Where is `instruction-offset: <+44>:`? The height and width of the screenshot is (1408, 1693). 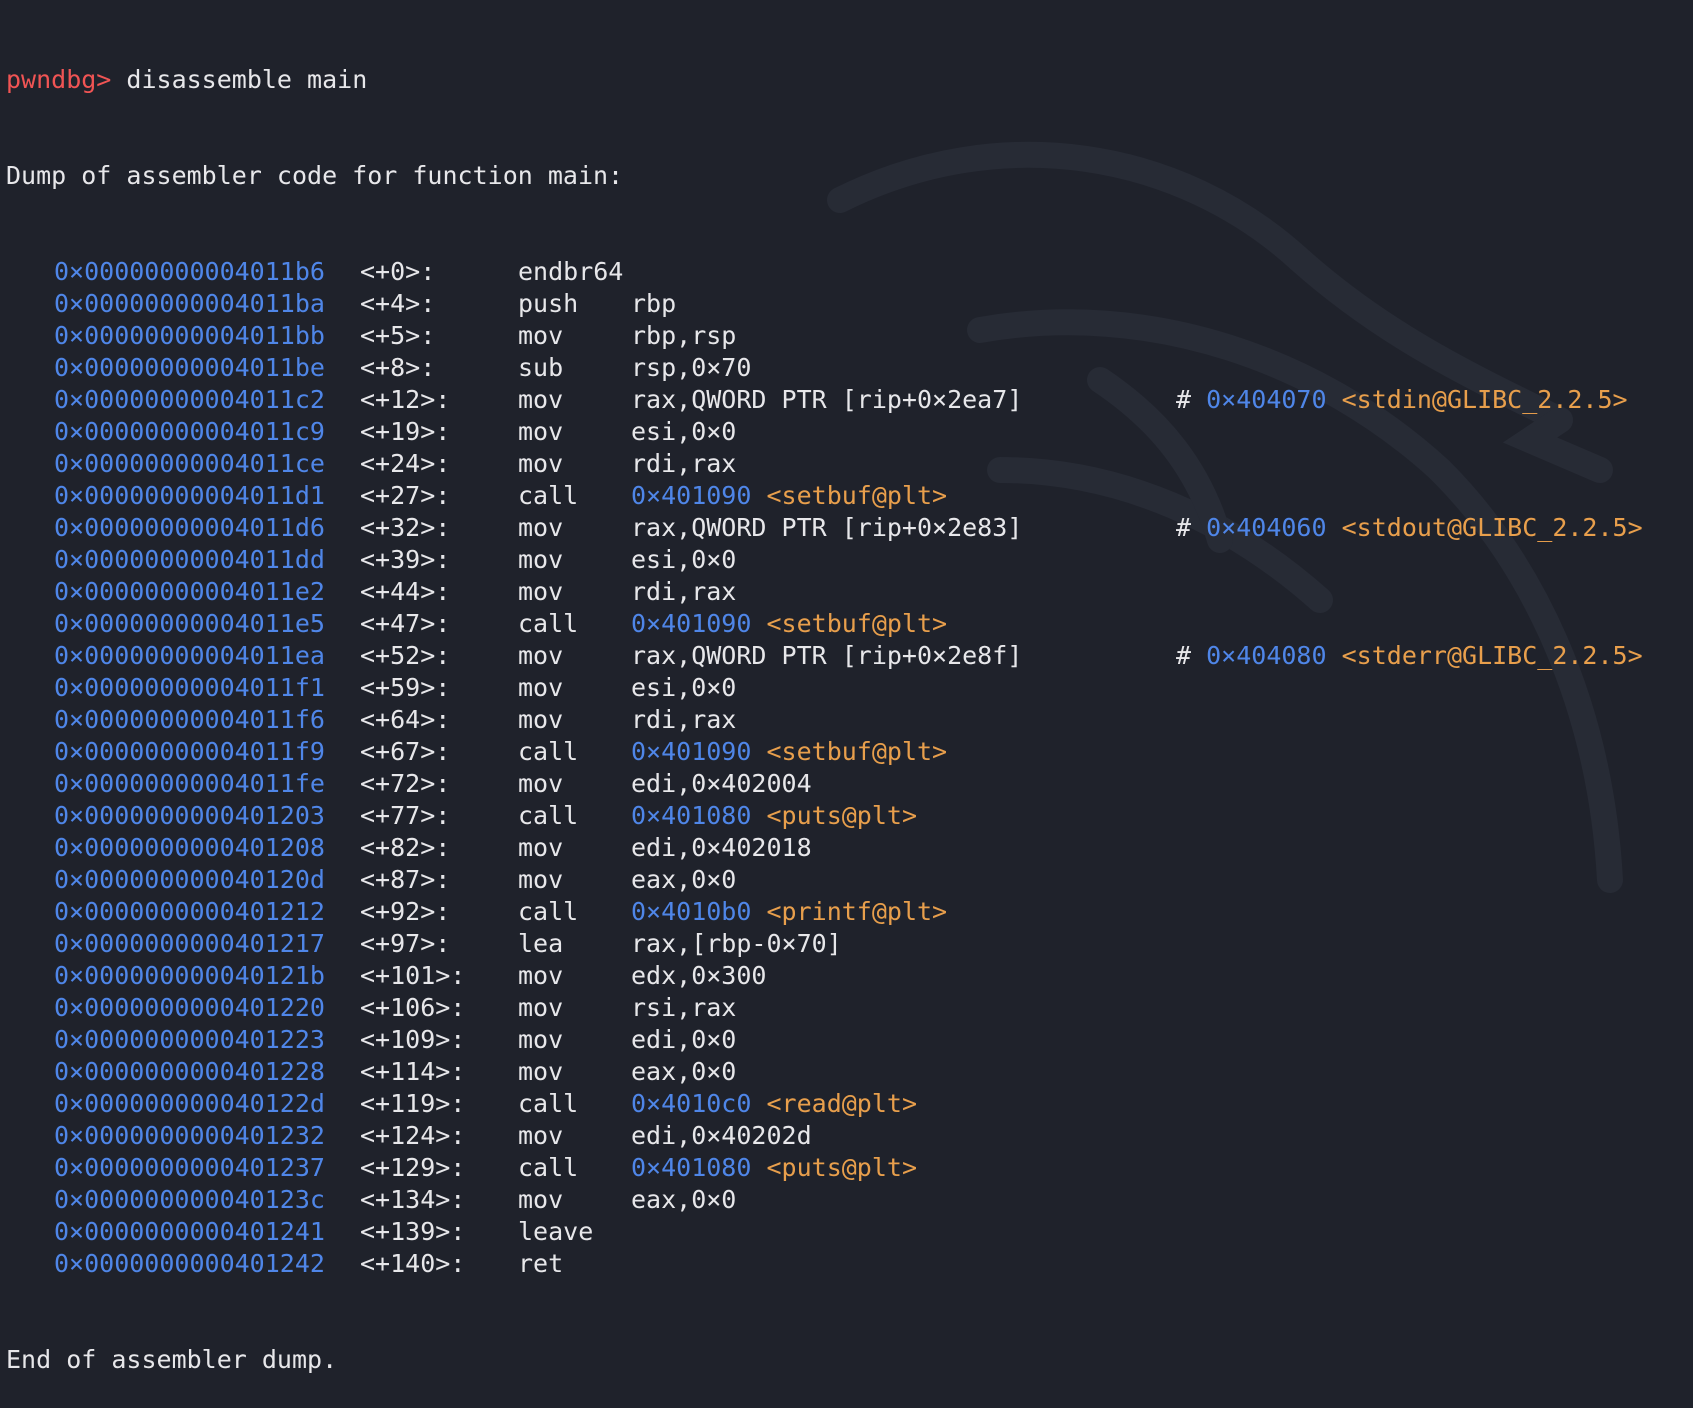
instruction-offset: <+44>: is located at coordinates (405, 591).